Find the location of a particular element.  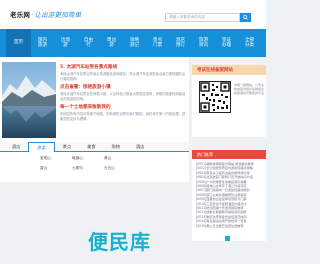

site-logo: 老乐网·让出游更加简单 is located at coordinates (45, 14).